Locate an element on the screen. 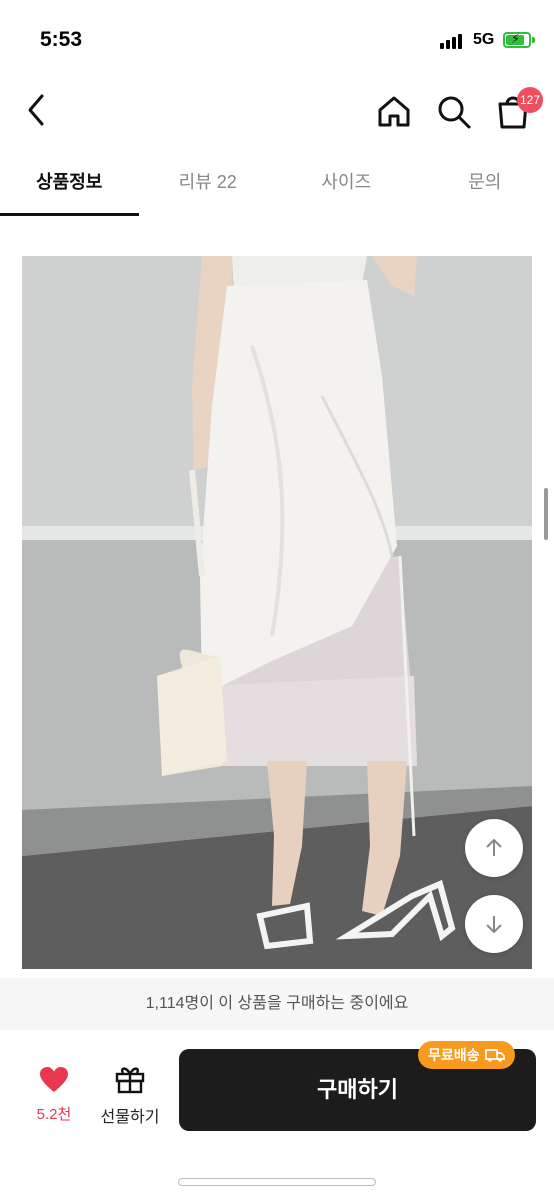 Image resolution: width=554 pixels, height=1200 pixels. cart-count-badge: 127 is located at coordinates (530, 100).